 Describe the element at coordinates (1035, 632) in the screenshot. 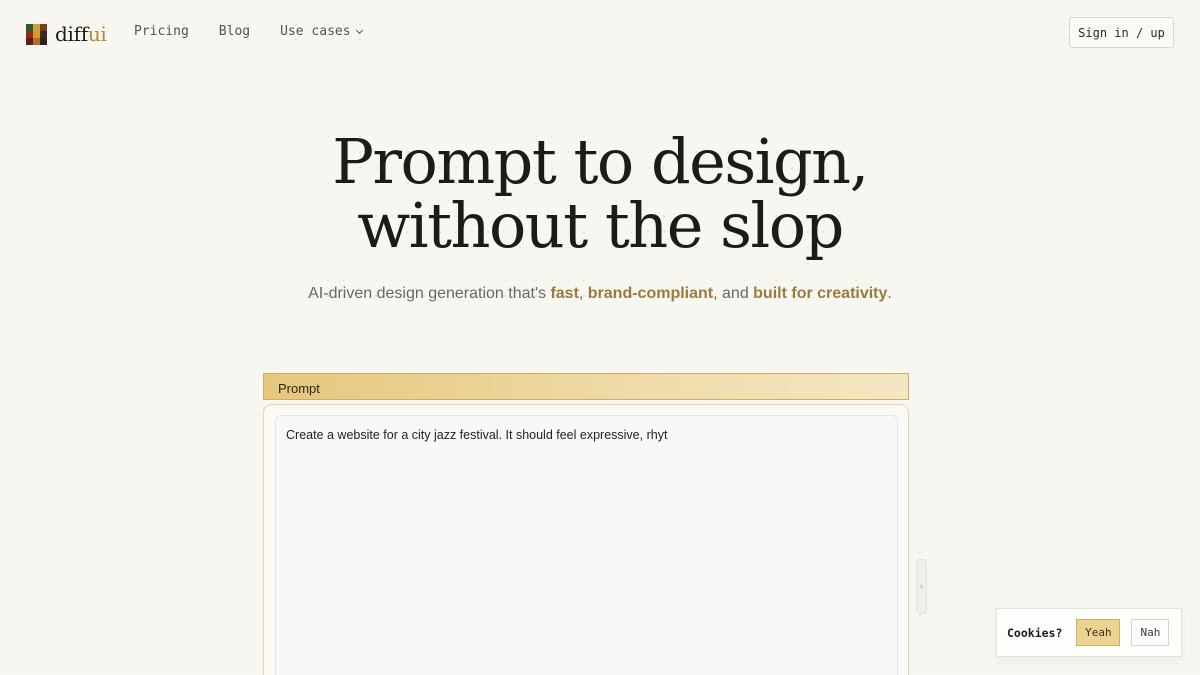

I see `cookie-question: Cookies?` at that location.